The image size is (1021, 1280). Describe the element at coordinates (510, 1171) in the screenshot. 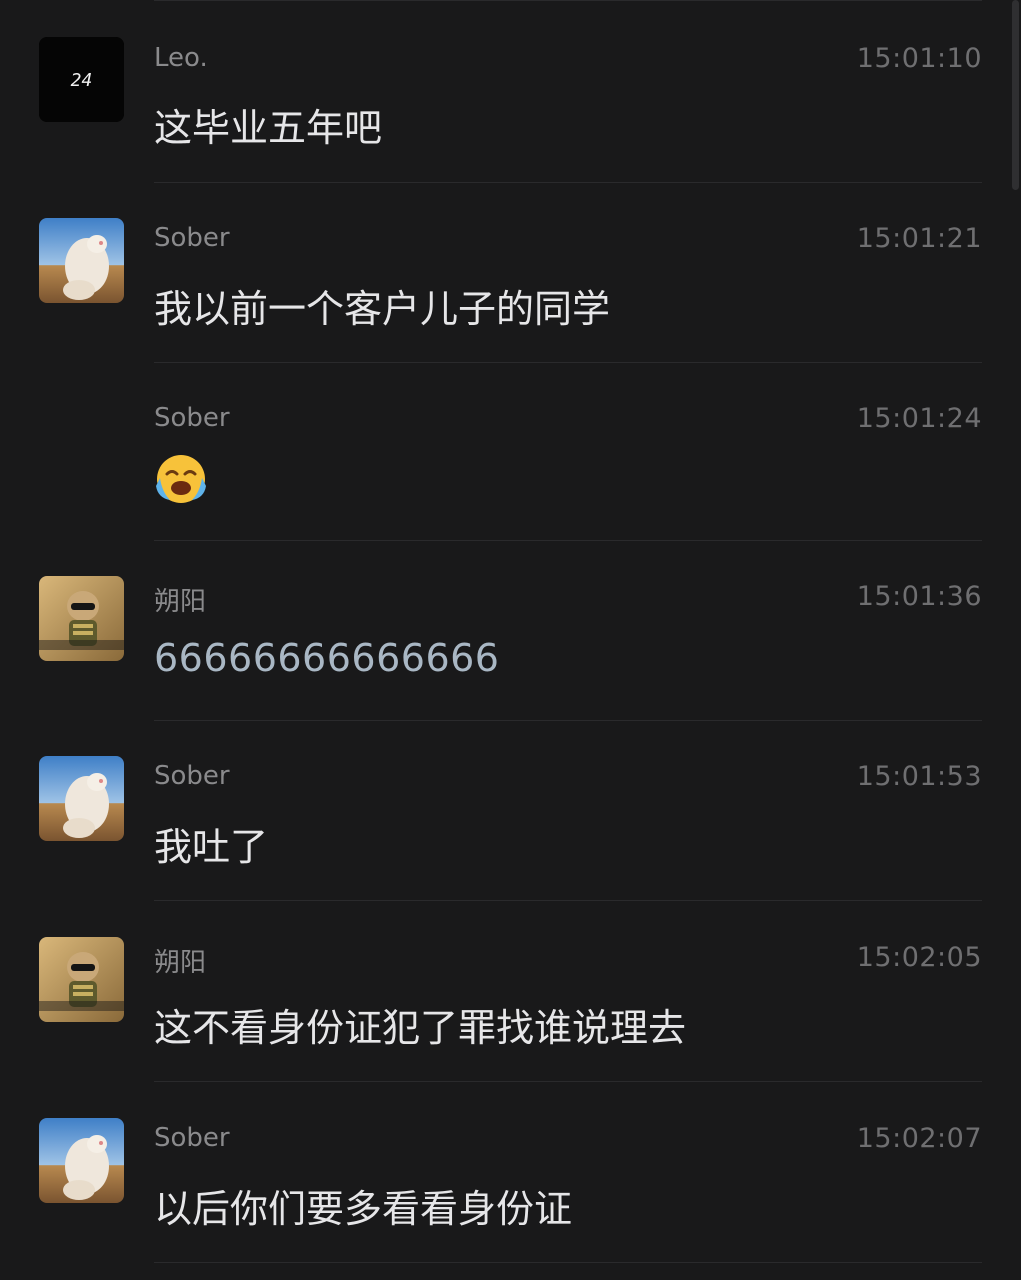

I see `chat-message: Sober 15:02:07 以后你们要多看看身份证` at that location.